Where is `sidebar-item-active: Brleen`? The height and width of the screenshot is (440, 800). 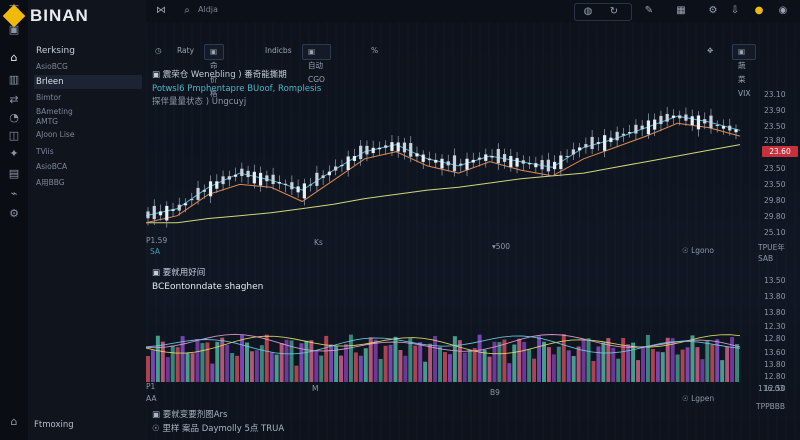
sidebar-item-active: Brleen is located at coordinates (88, 82).